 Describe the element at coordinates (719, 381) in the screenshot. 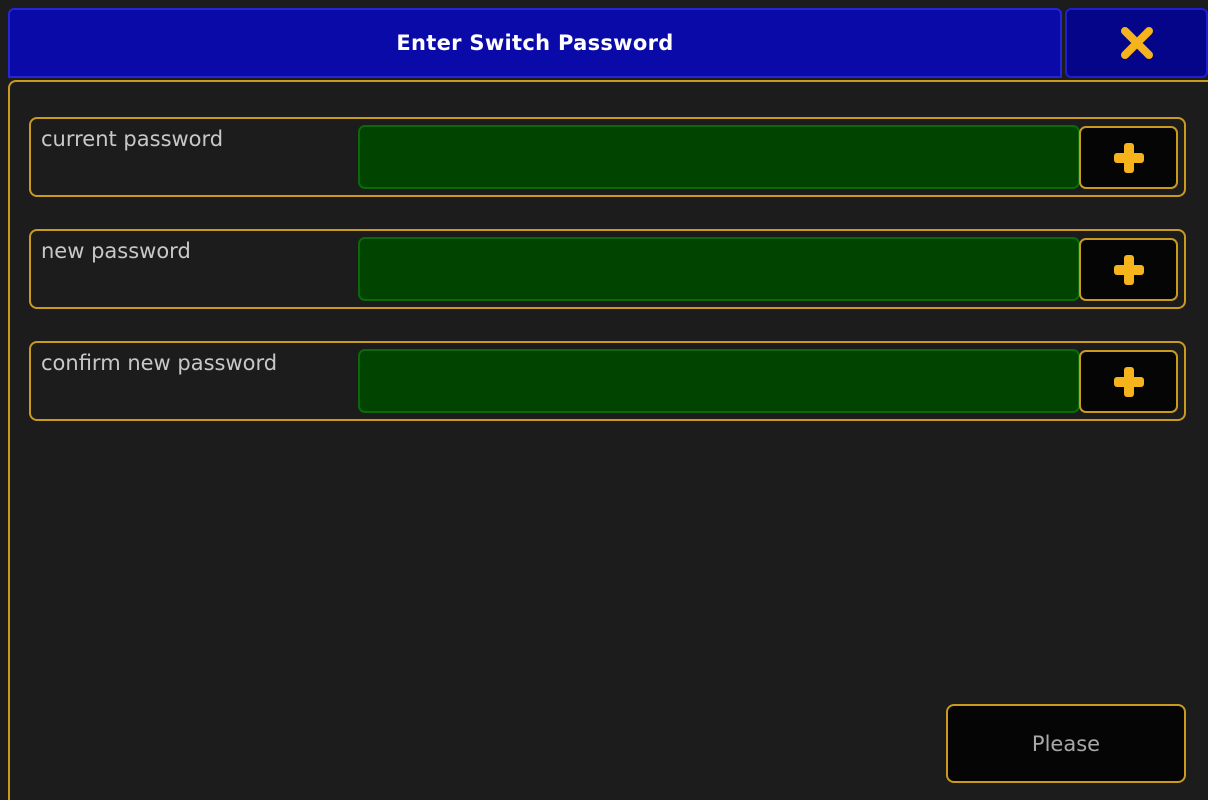

I see `confirm-password-input` at that location.